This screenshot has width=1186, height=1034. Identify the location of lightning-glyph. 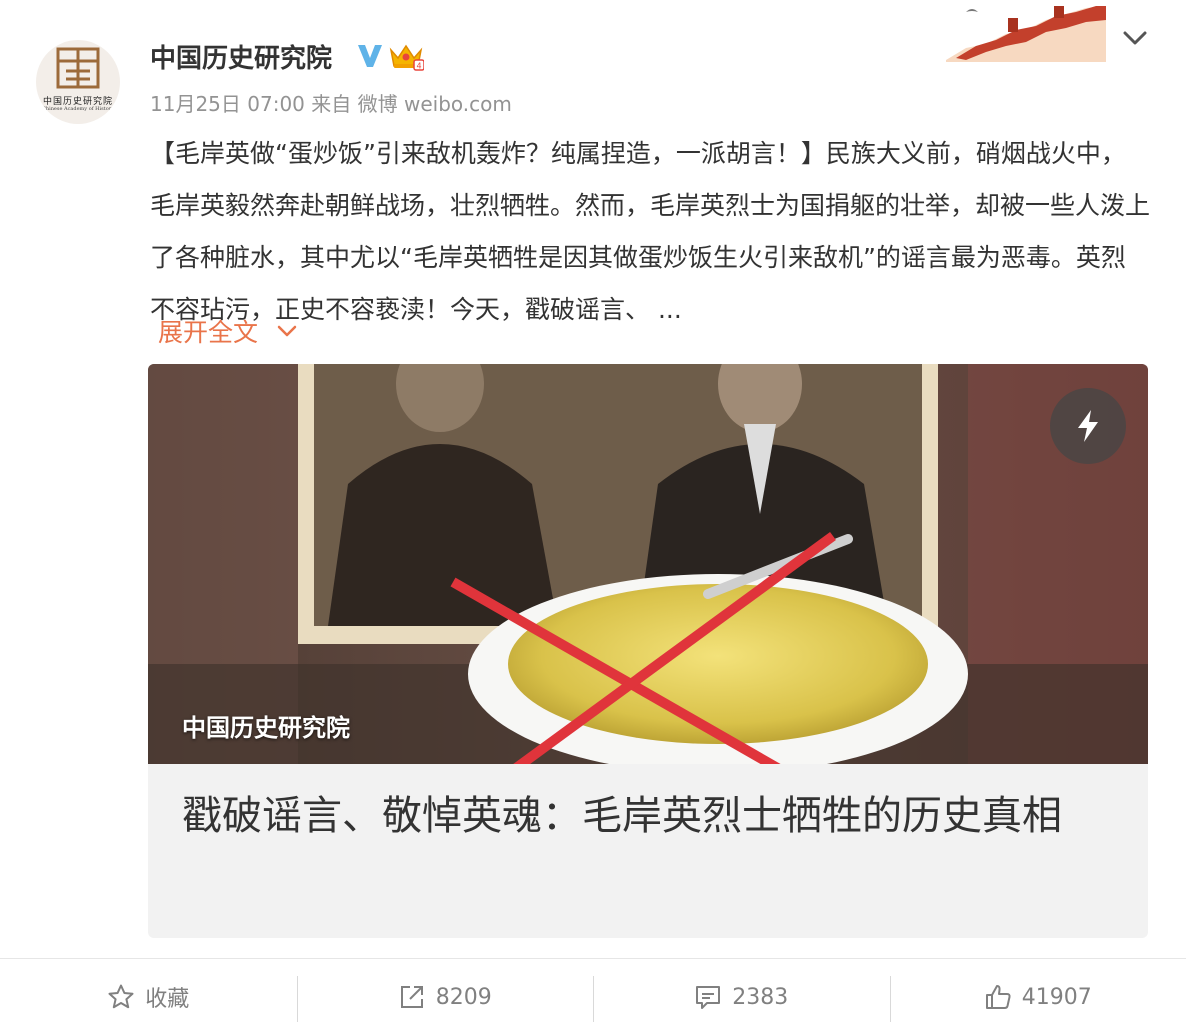
(1088, 426).